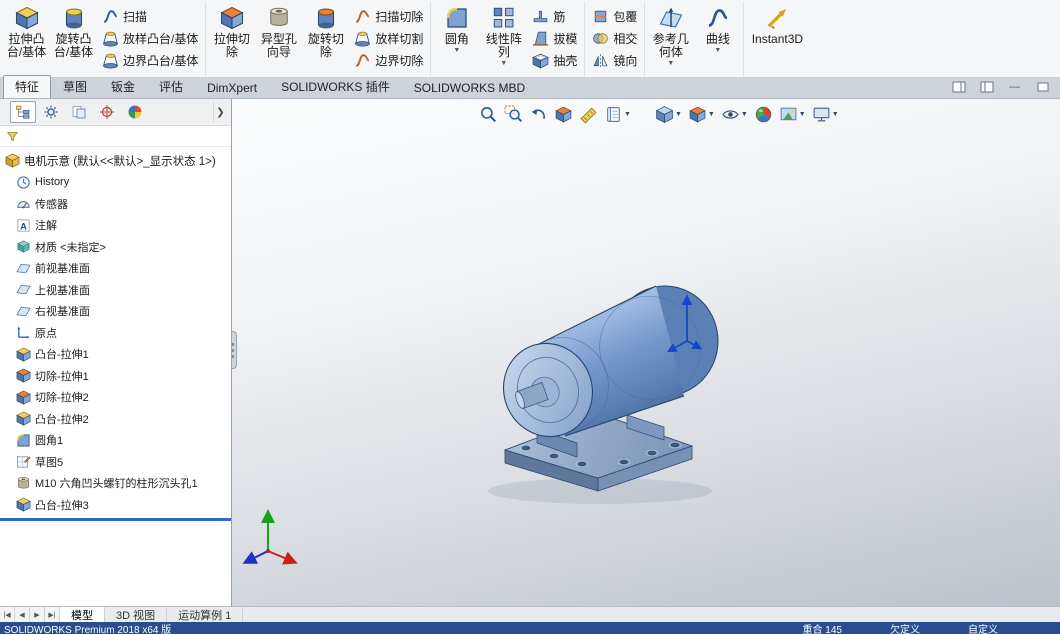 Image resolution: width=1060 pixels, height=634 pixels. What do you see at coordinates (488, 114) in the screenshot?
I see `zoom-to-fit-button` at bounding box center [488, 114].